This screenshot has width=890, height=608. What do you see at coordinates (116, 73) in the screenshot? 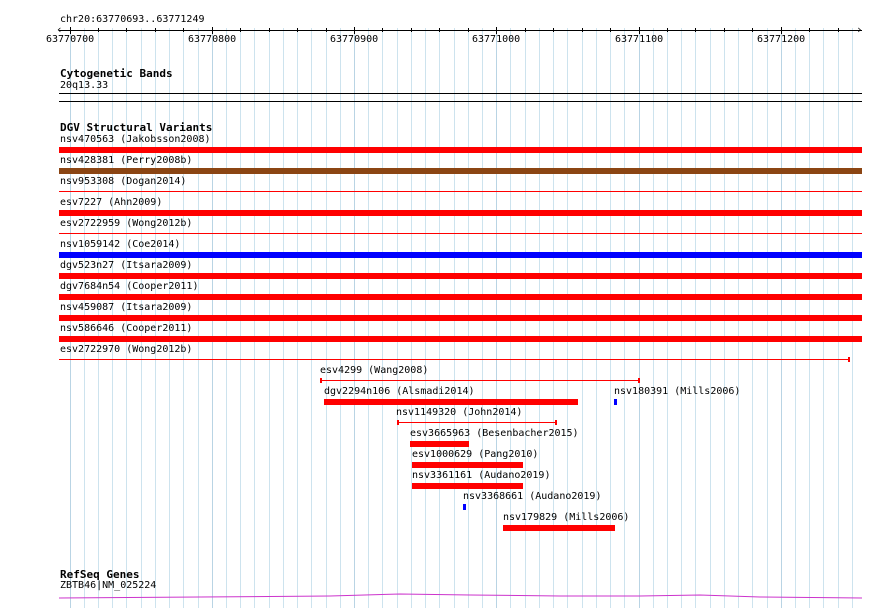
I see `cytoband-track-title: Cytogenetic Bands` at bounding box center [116, 73].